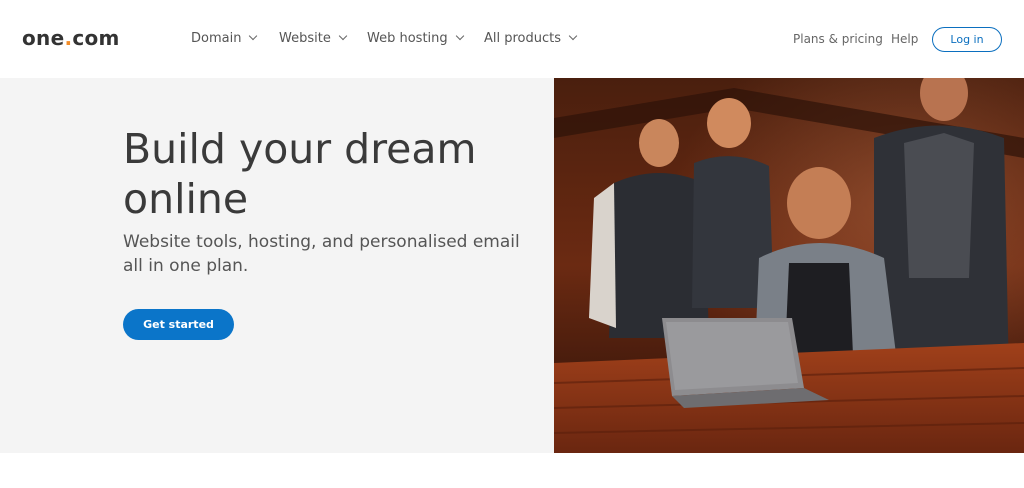  I want to click on nav-all-products-label: All products, so click(523, 38).